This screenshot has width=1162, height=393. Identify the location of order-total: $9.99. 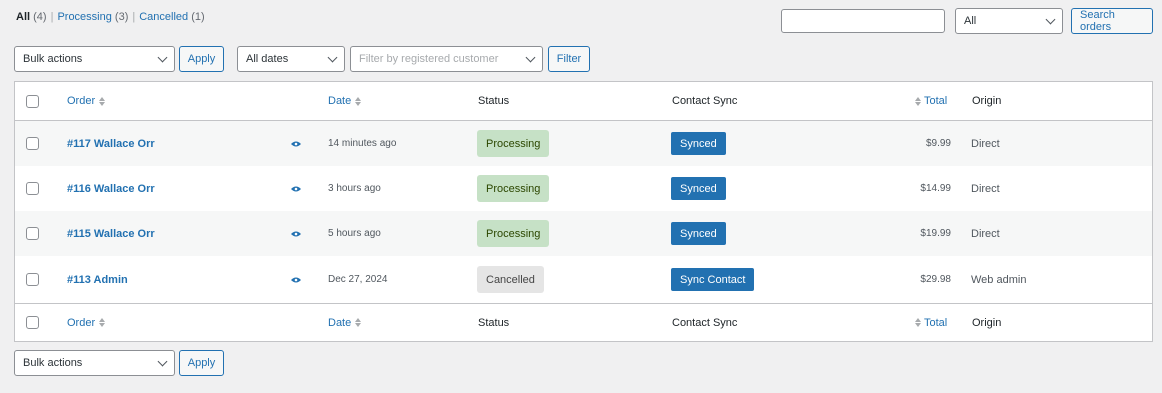
(938, 143).